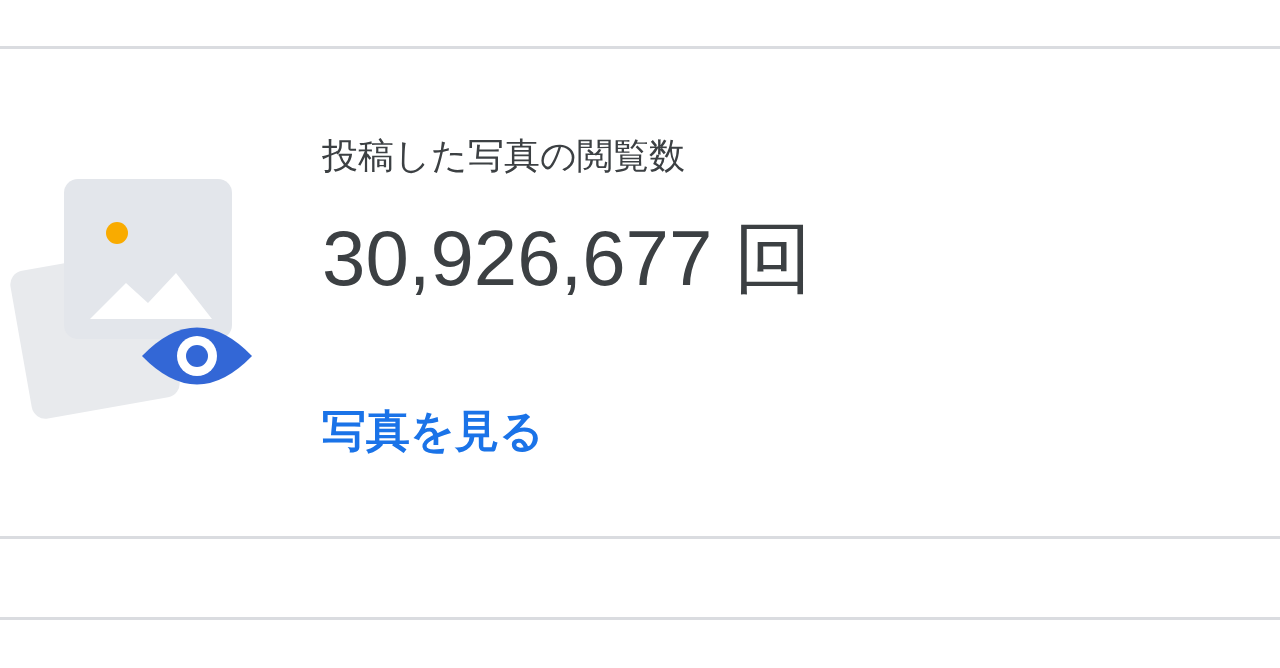  I want to click on see-photos-link: 写真を見る, so click(433, 431).